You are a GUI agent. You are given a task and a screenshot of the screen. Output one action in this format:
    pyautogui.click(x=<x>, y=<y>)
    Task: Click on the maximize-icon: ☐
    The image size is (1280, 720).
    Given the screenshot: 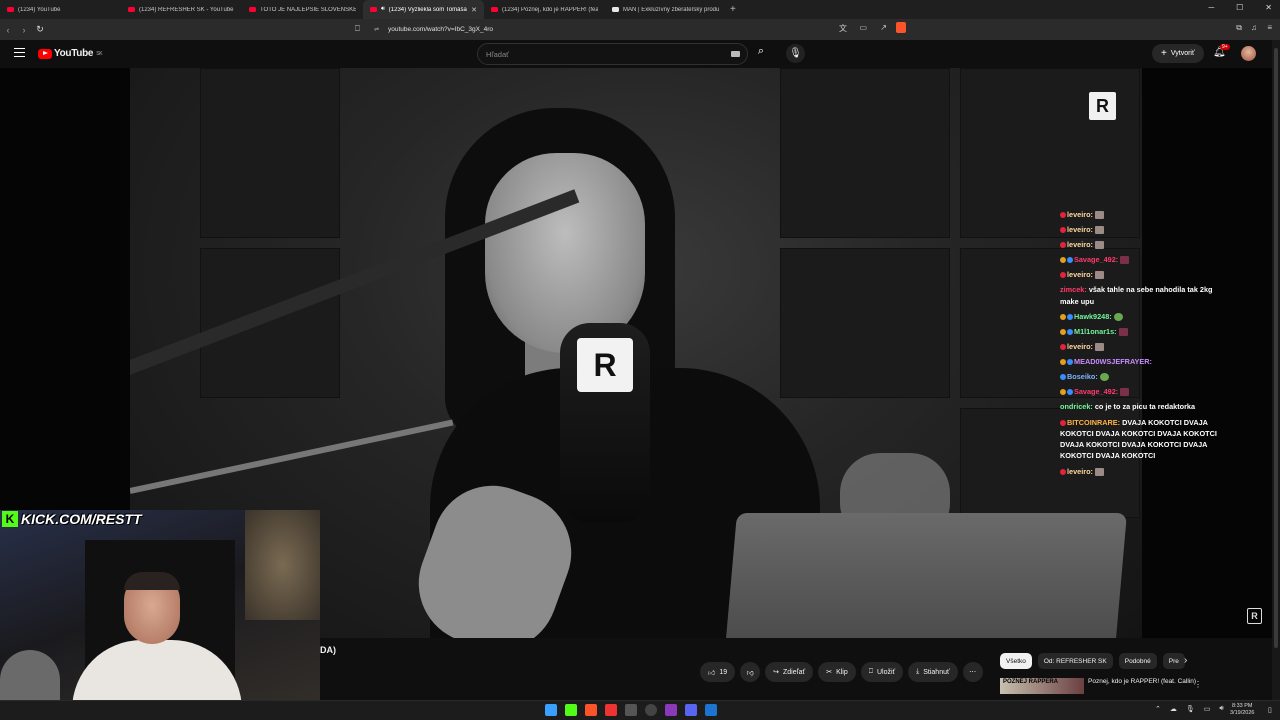 What is the action you would take?
    pyautogui.click(x=1239, y=7)
    